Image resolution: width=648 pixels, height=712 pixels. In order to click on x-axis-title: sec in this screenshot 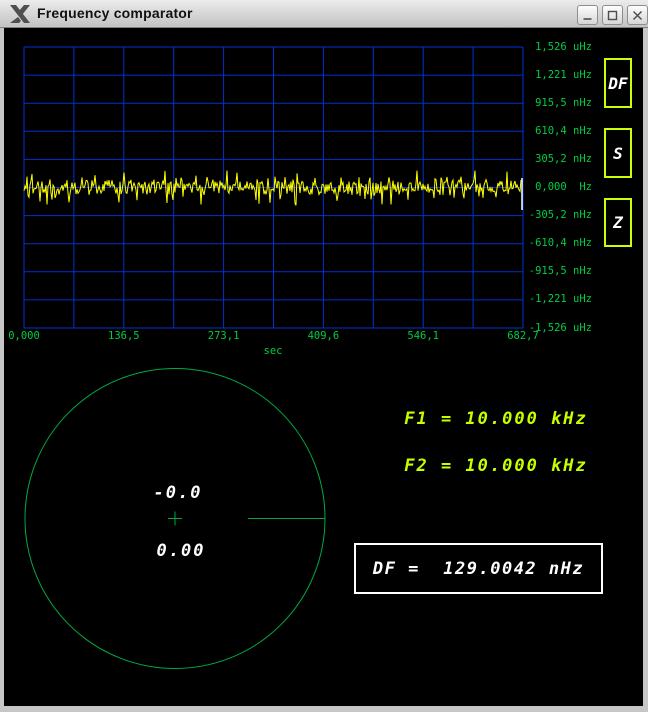, I will do `click(273, 351)`.